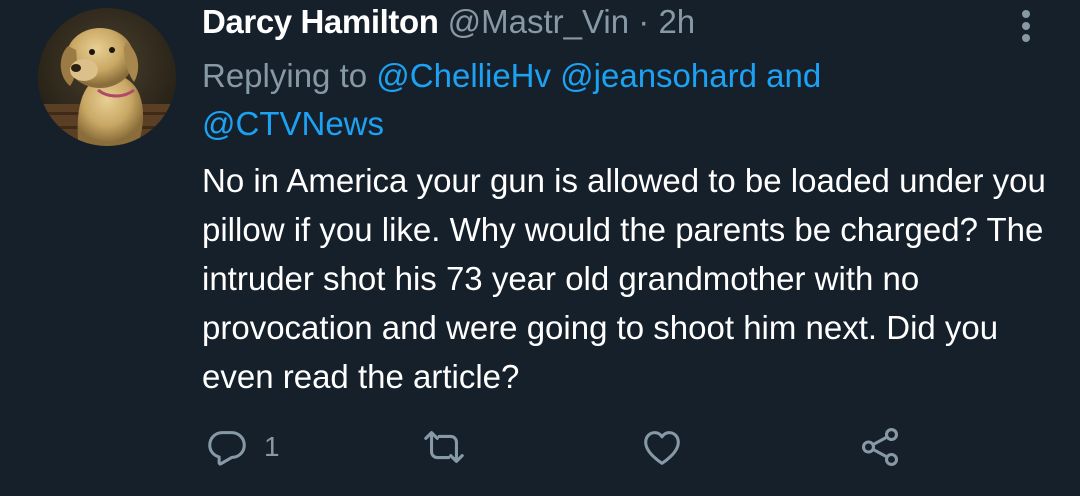  I want to click on dog-avatar-image, so click(107, 77).